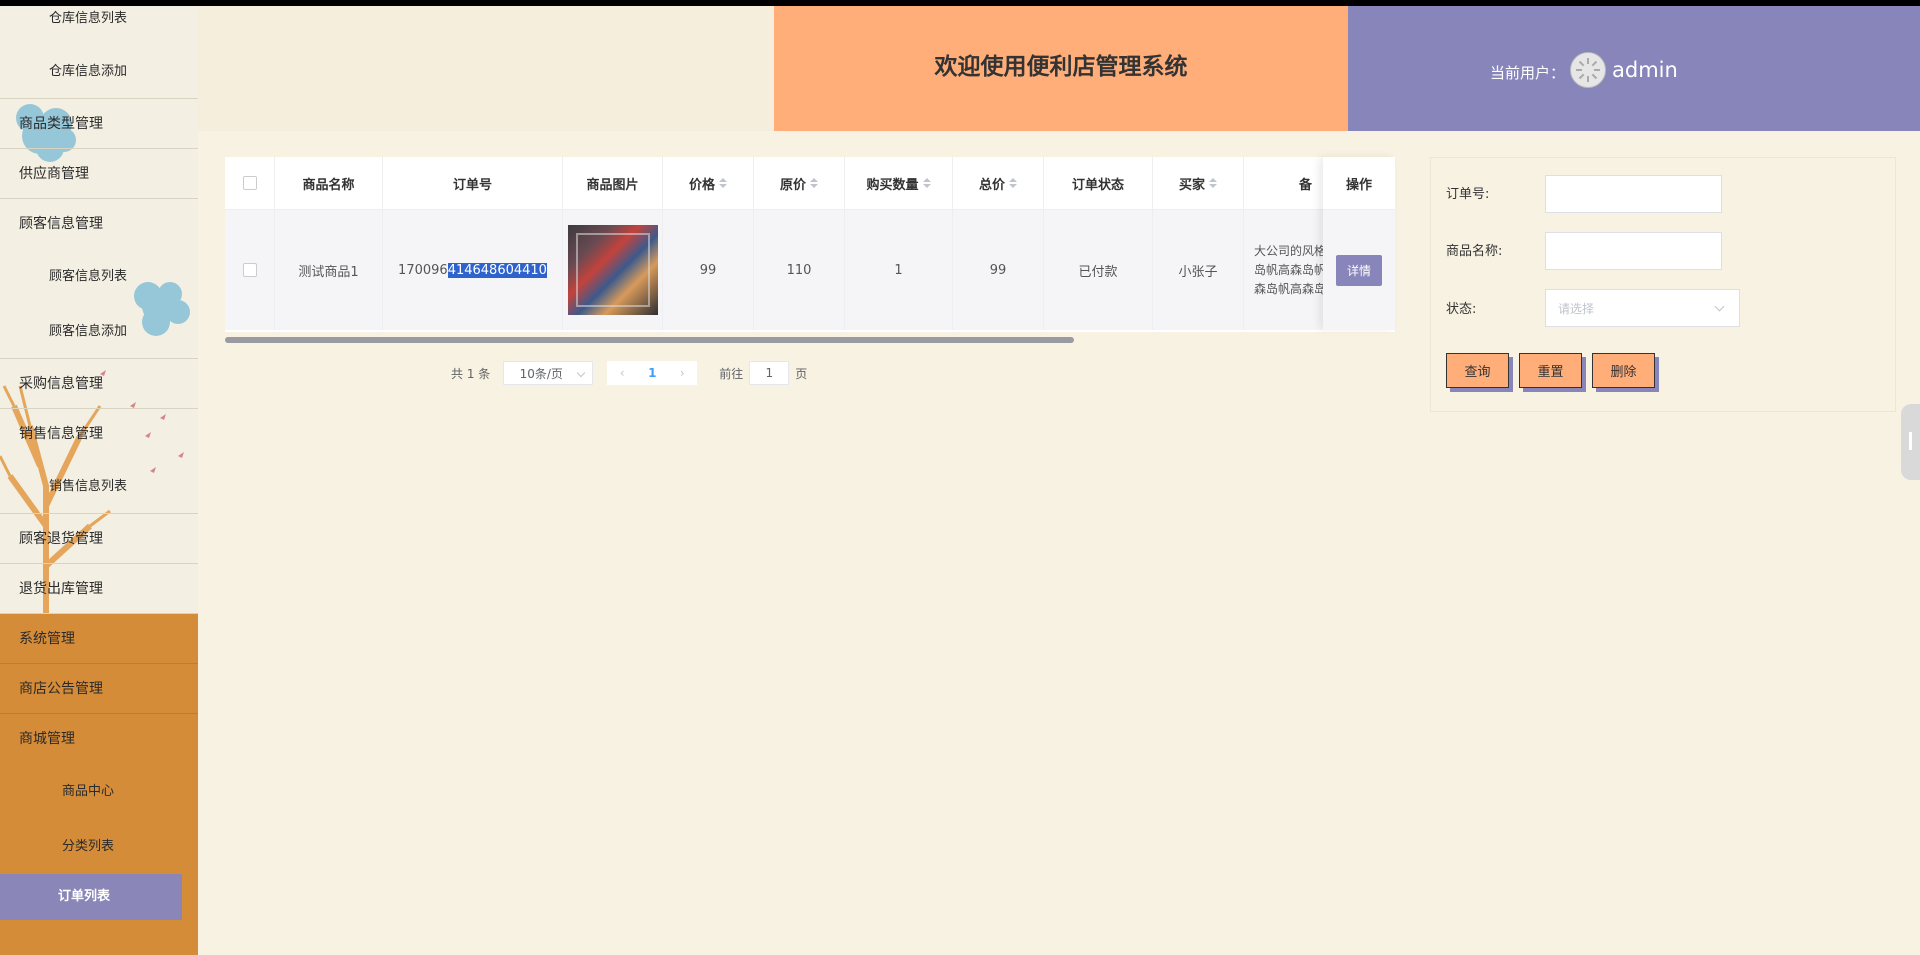  Describe the element at coordinates (701, 185) in the screenshot. I see `col-label: 价格` at that location.